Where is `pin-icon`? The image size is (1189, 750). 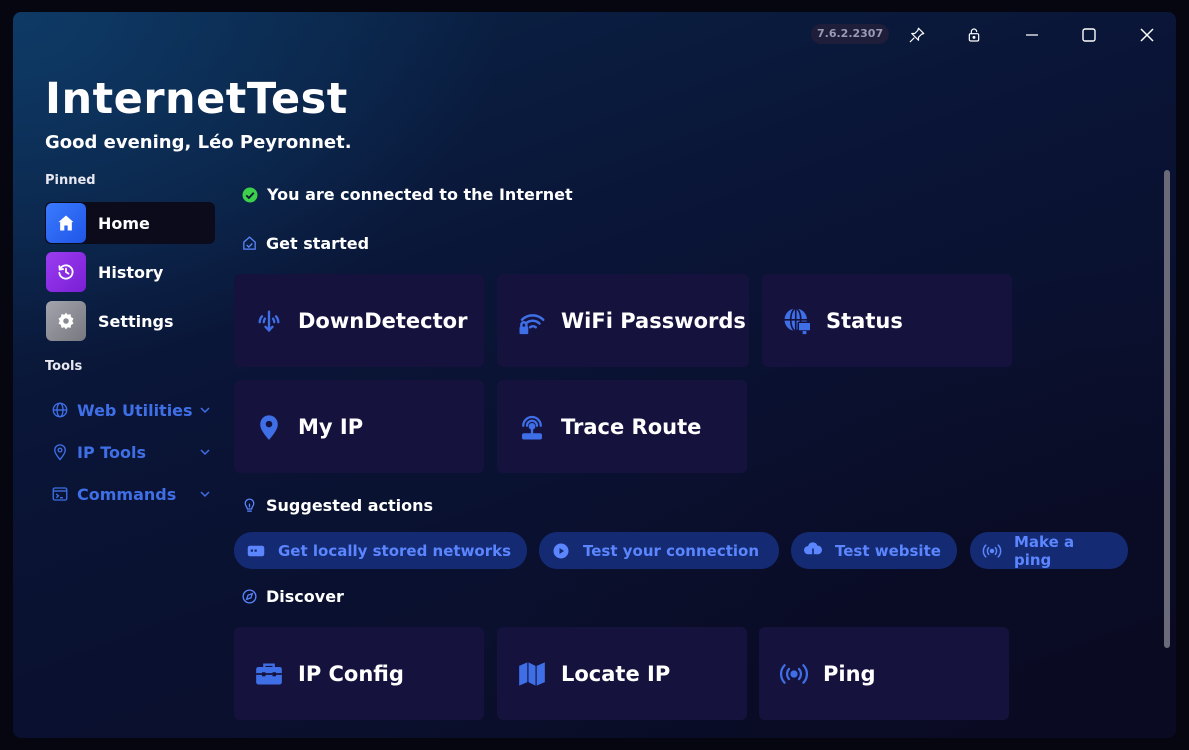
pin-icon is located at coordinates (917, 35).